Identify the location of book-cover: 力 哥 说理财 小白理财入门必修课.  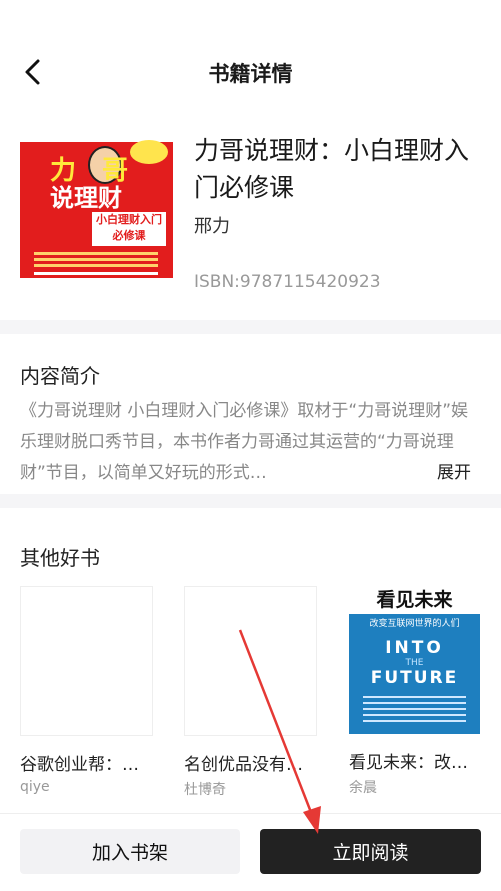
(96, 215).